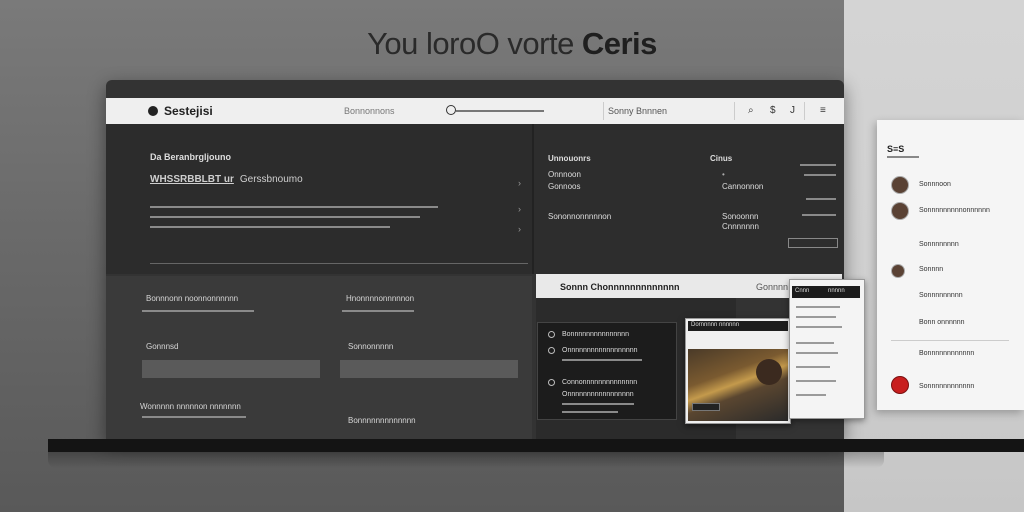  I want to click on list-item: Onnnnnnnnnnnnnnnnn, so click(598, 394).